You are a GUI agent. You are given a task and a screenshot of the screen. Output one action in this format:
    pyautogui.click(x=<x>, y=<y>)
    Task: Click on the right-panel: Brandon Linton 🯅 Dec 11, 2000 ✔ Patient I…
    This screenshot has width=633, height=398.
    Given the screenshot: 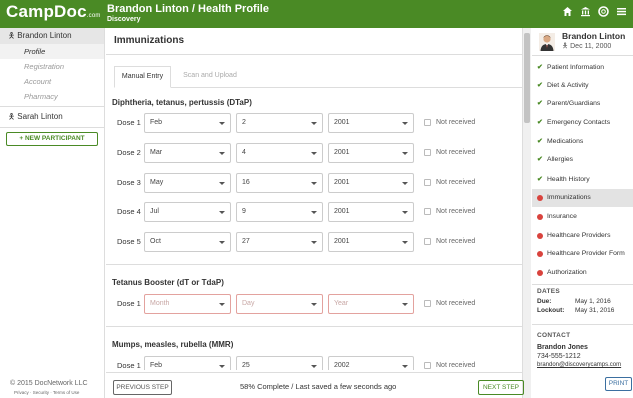 What is the action you would take?
    pyautogui.click(x=582, y=213)
    